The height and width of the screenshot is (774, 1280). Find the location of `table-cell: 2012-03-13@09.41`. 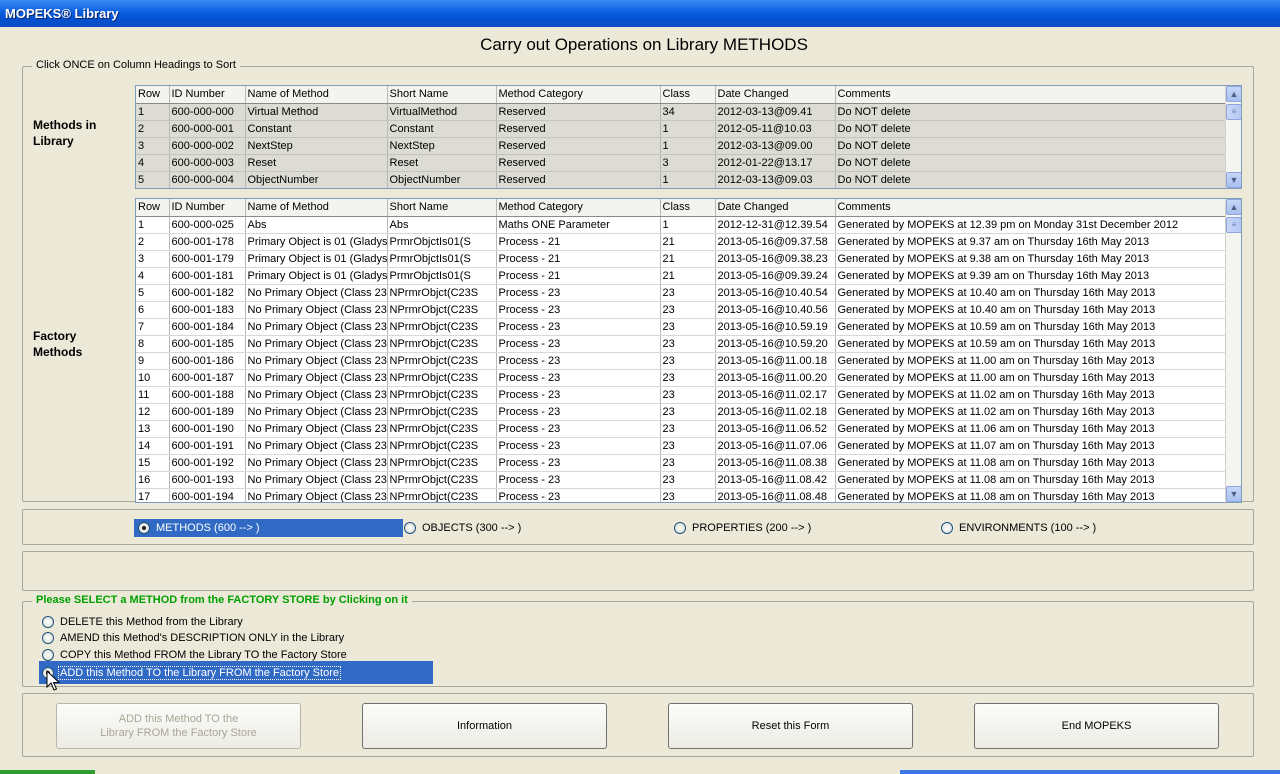

table-cell: 2012-03-13@09.41 is located at coordinates (775, 112).